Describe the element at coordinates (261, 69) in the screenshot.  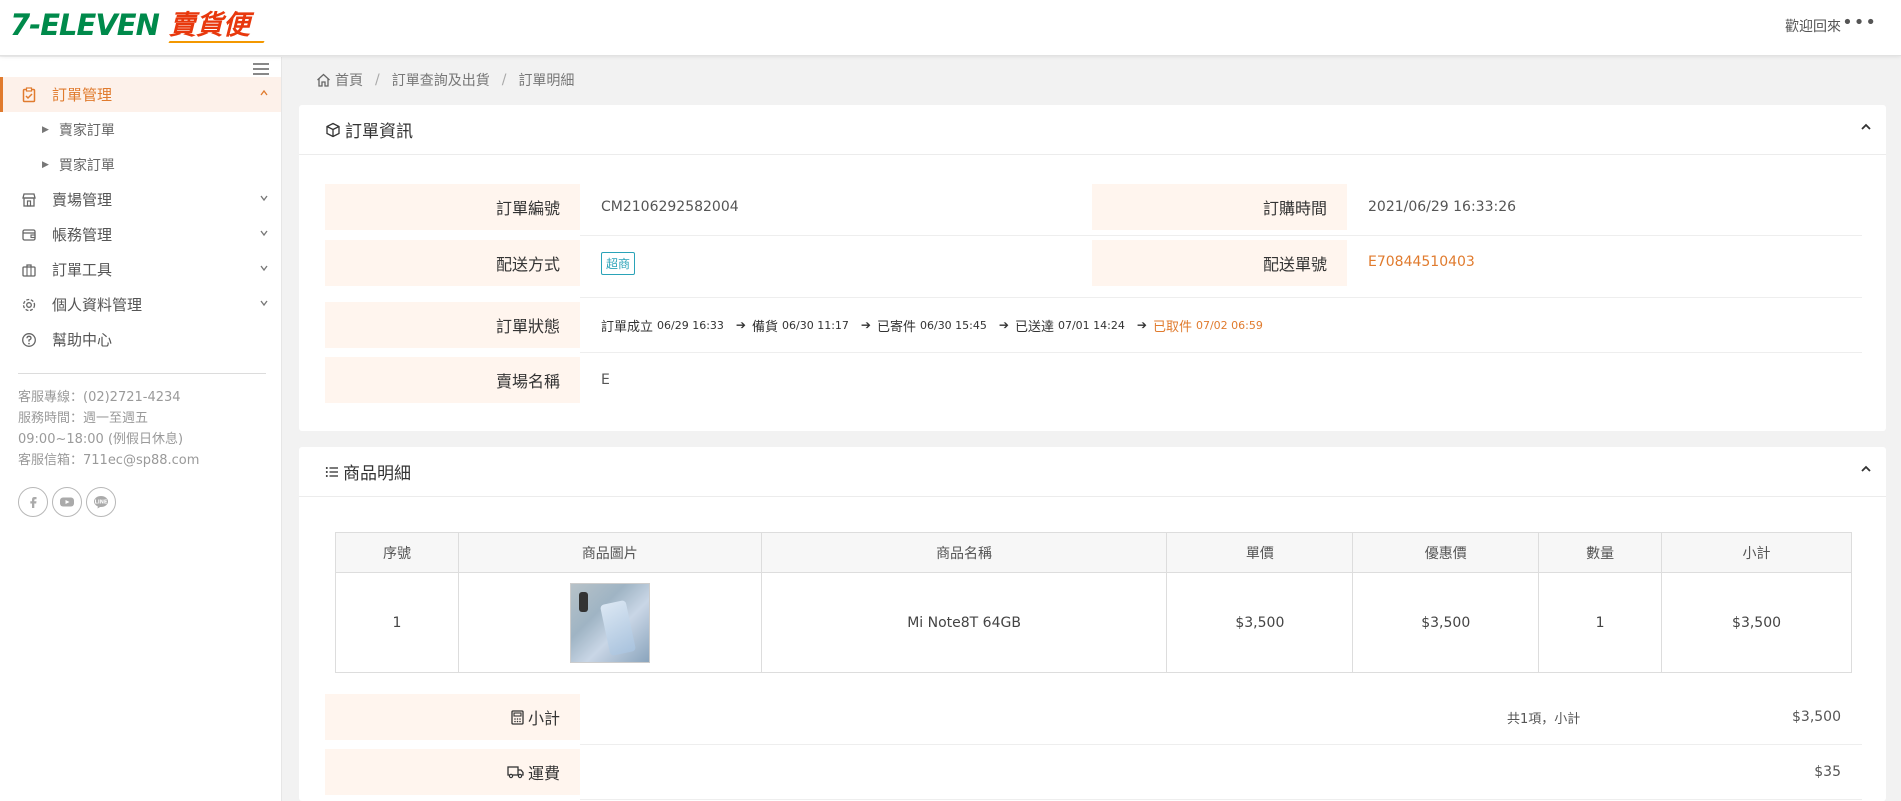
I see `hamburger-icon` at that location.